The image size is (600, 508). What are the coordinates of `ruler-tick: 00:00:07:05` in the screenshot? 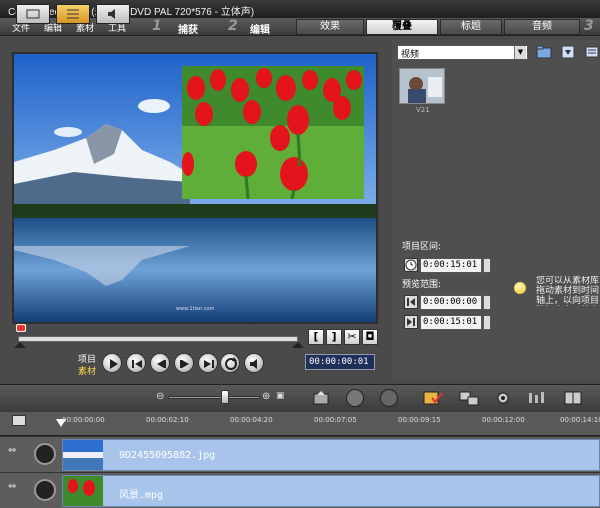 It's located at (335, 420).